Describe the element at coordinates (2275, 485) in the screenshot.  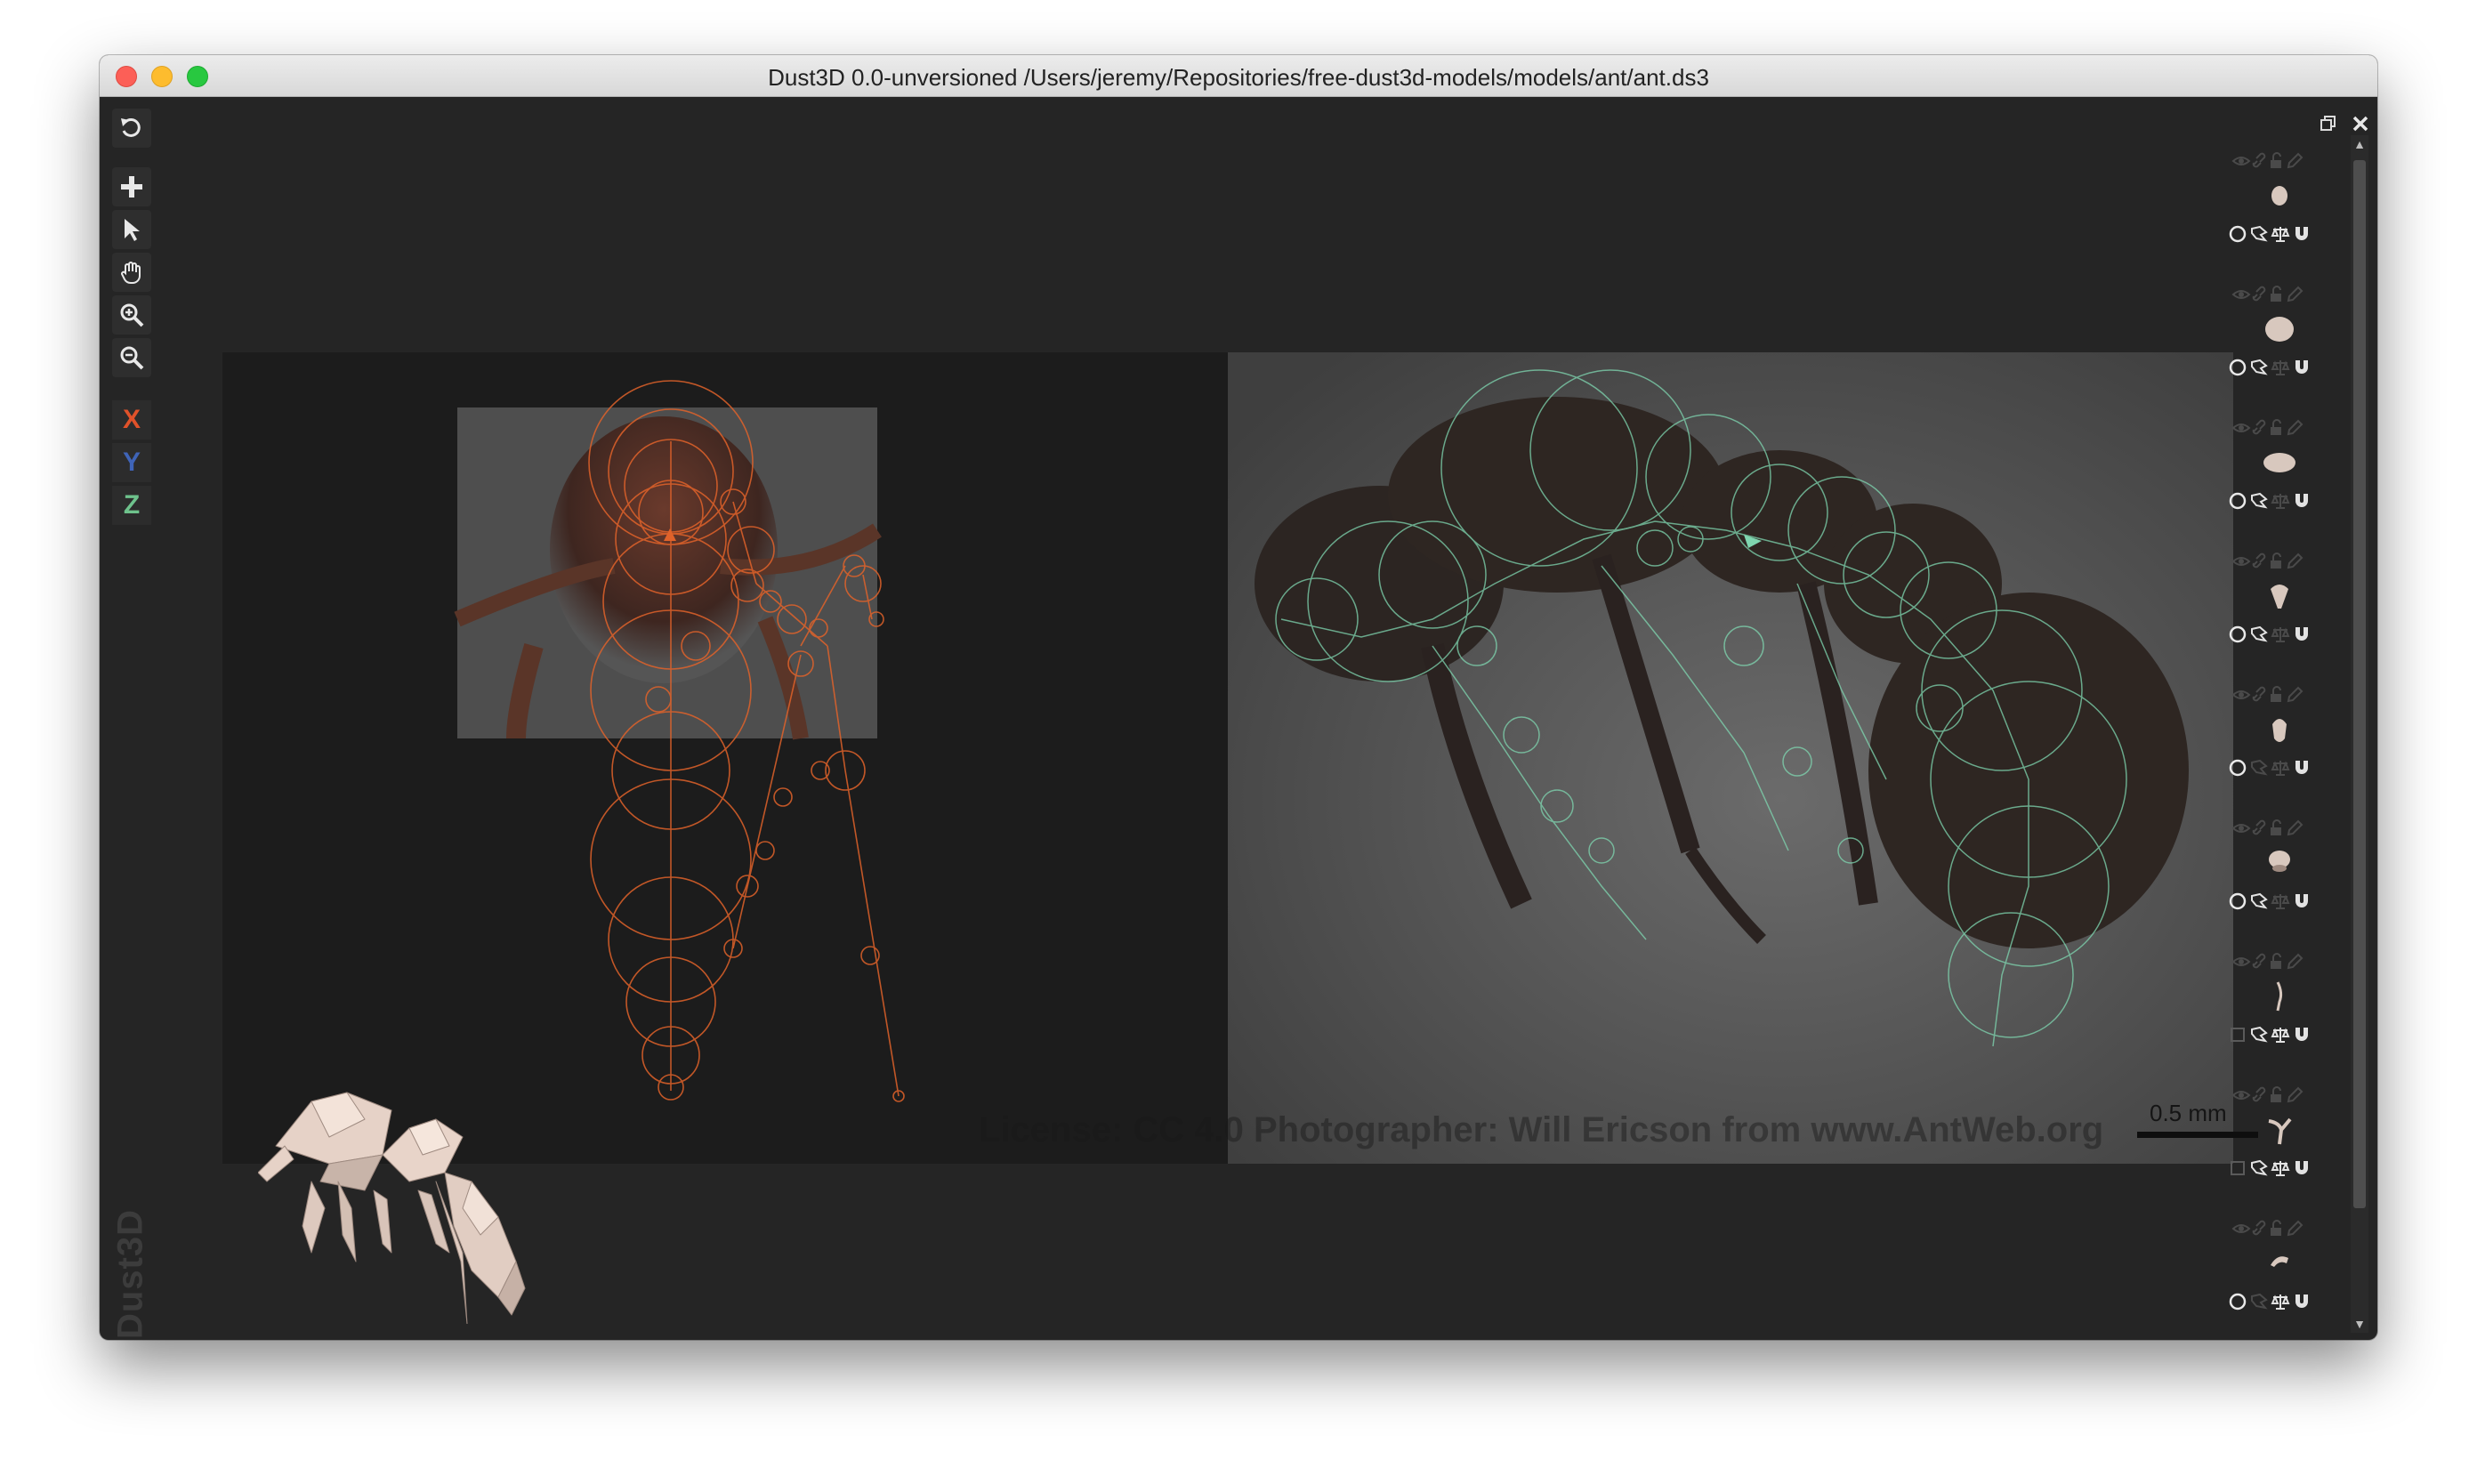
I see `part-row-petiole` at that location.